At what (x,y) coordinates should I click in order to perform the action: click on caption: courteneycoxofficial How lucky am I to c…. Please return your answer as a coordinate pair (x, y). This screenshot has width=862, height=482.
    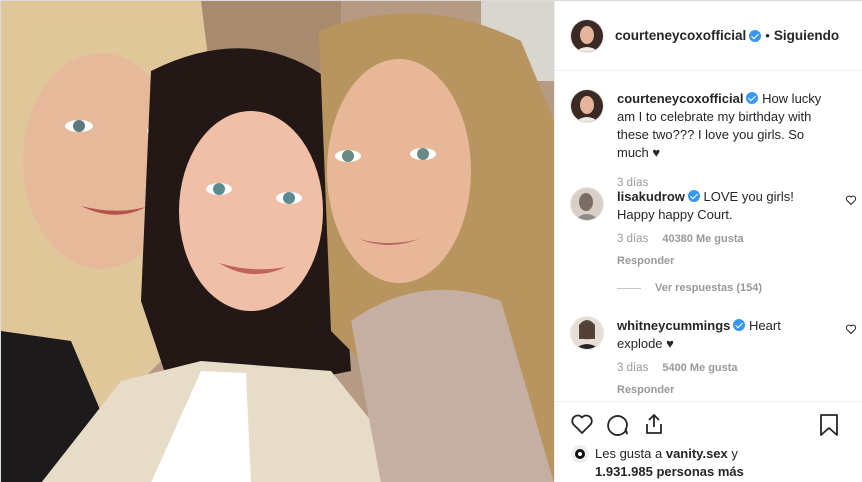
    Looking at the image, I should click on (711, 139).